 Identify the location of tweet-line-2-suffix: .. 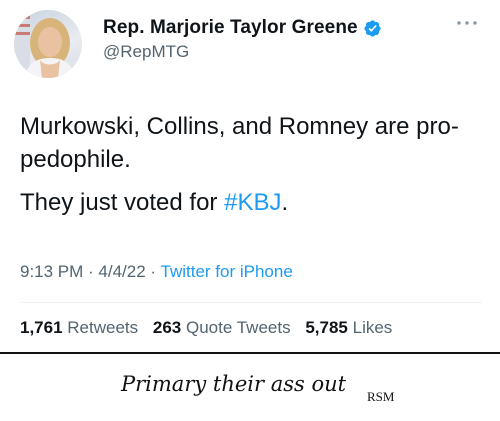
(285, 202).